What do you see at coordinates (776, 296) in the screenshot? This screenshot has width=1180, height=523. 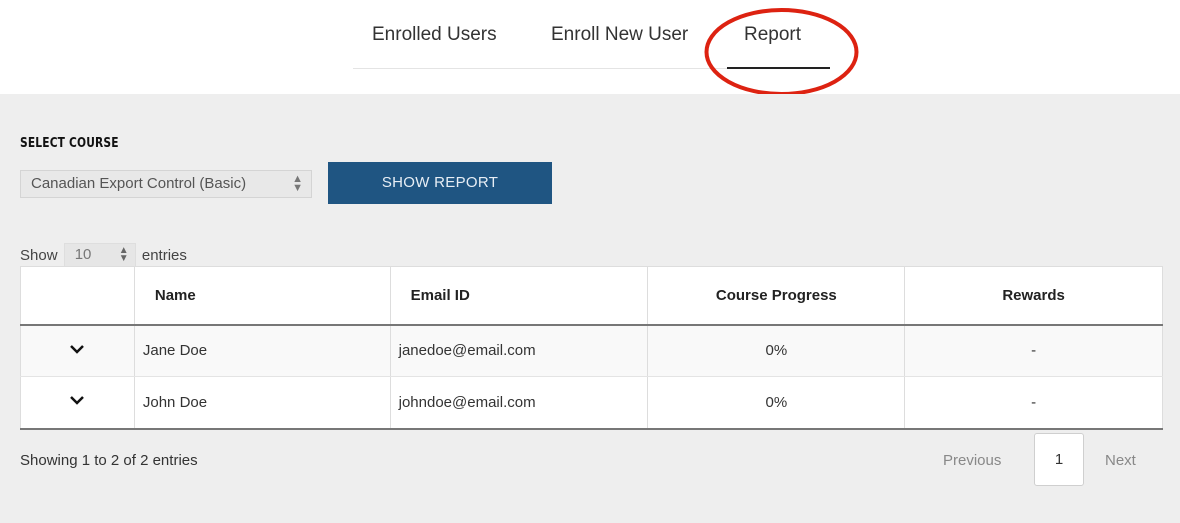 I see `column-header-progress: Course Progress` at bounding box center [776, 296].